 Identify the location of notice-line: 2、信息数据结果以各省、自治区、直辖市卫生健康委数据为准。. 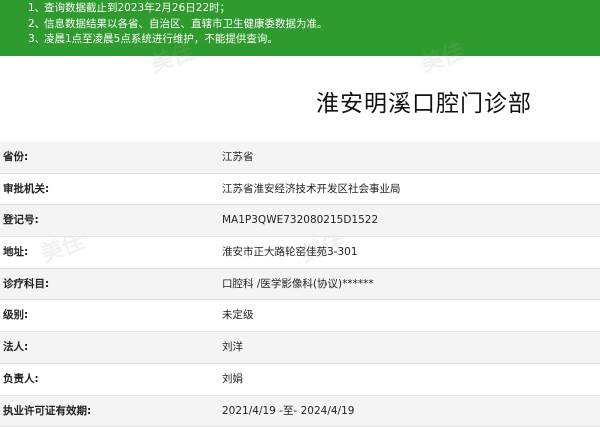
(314, 25).